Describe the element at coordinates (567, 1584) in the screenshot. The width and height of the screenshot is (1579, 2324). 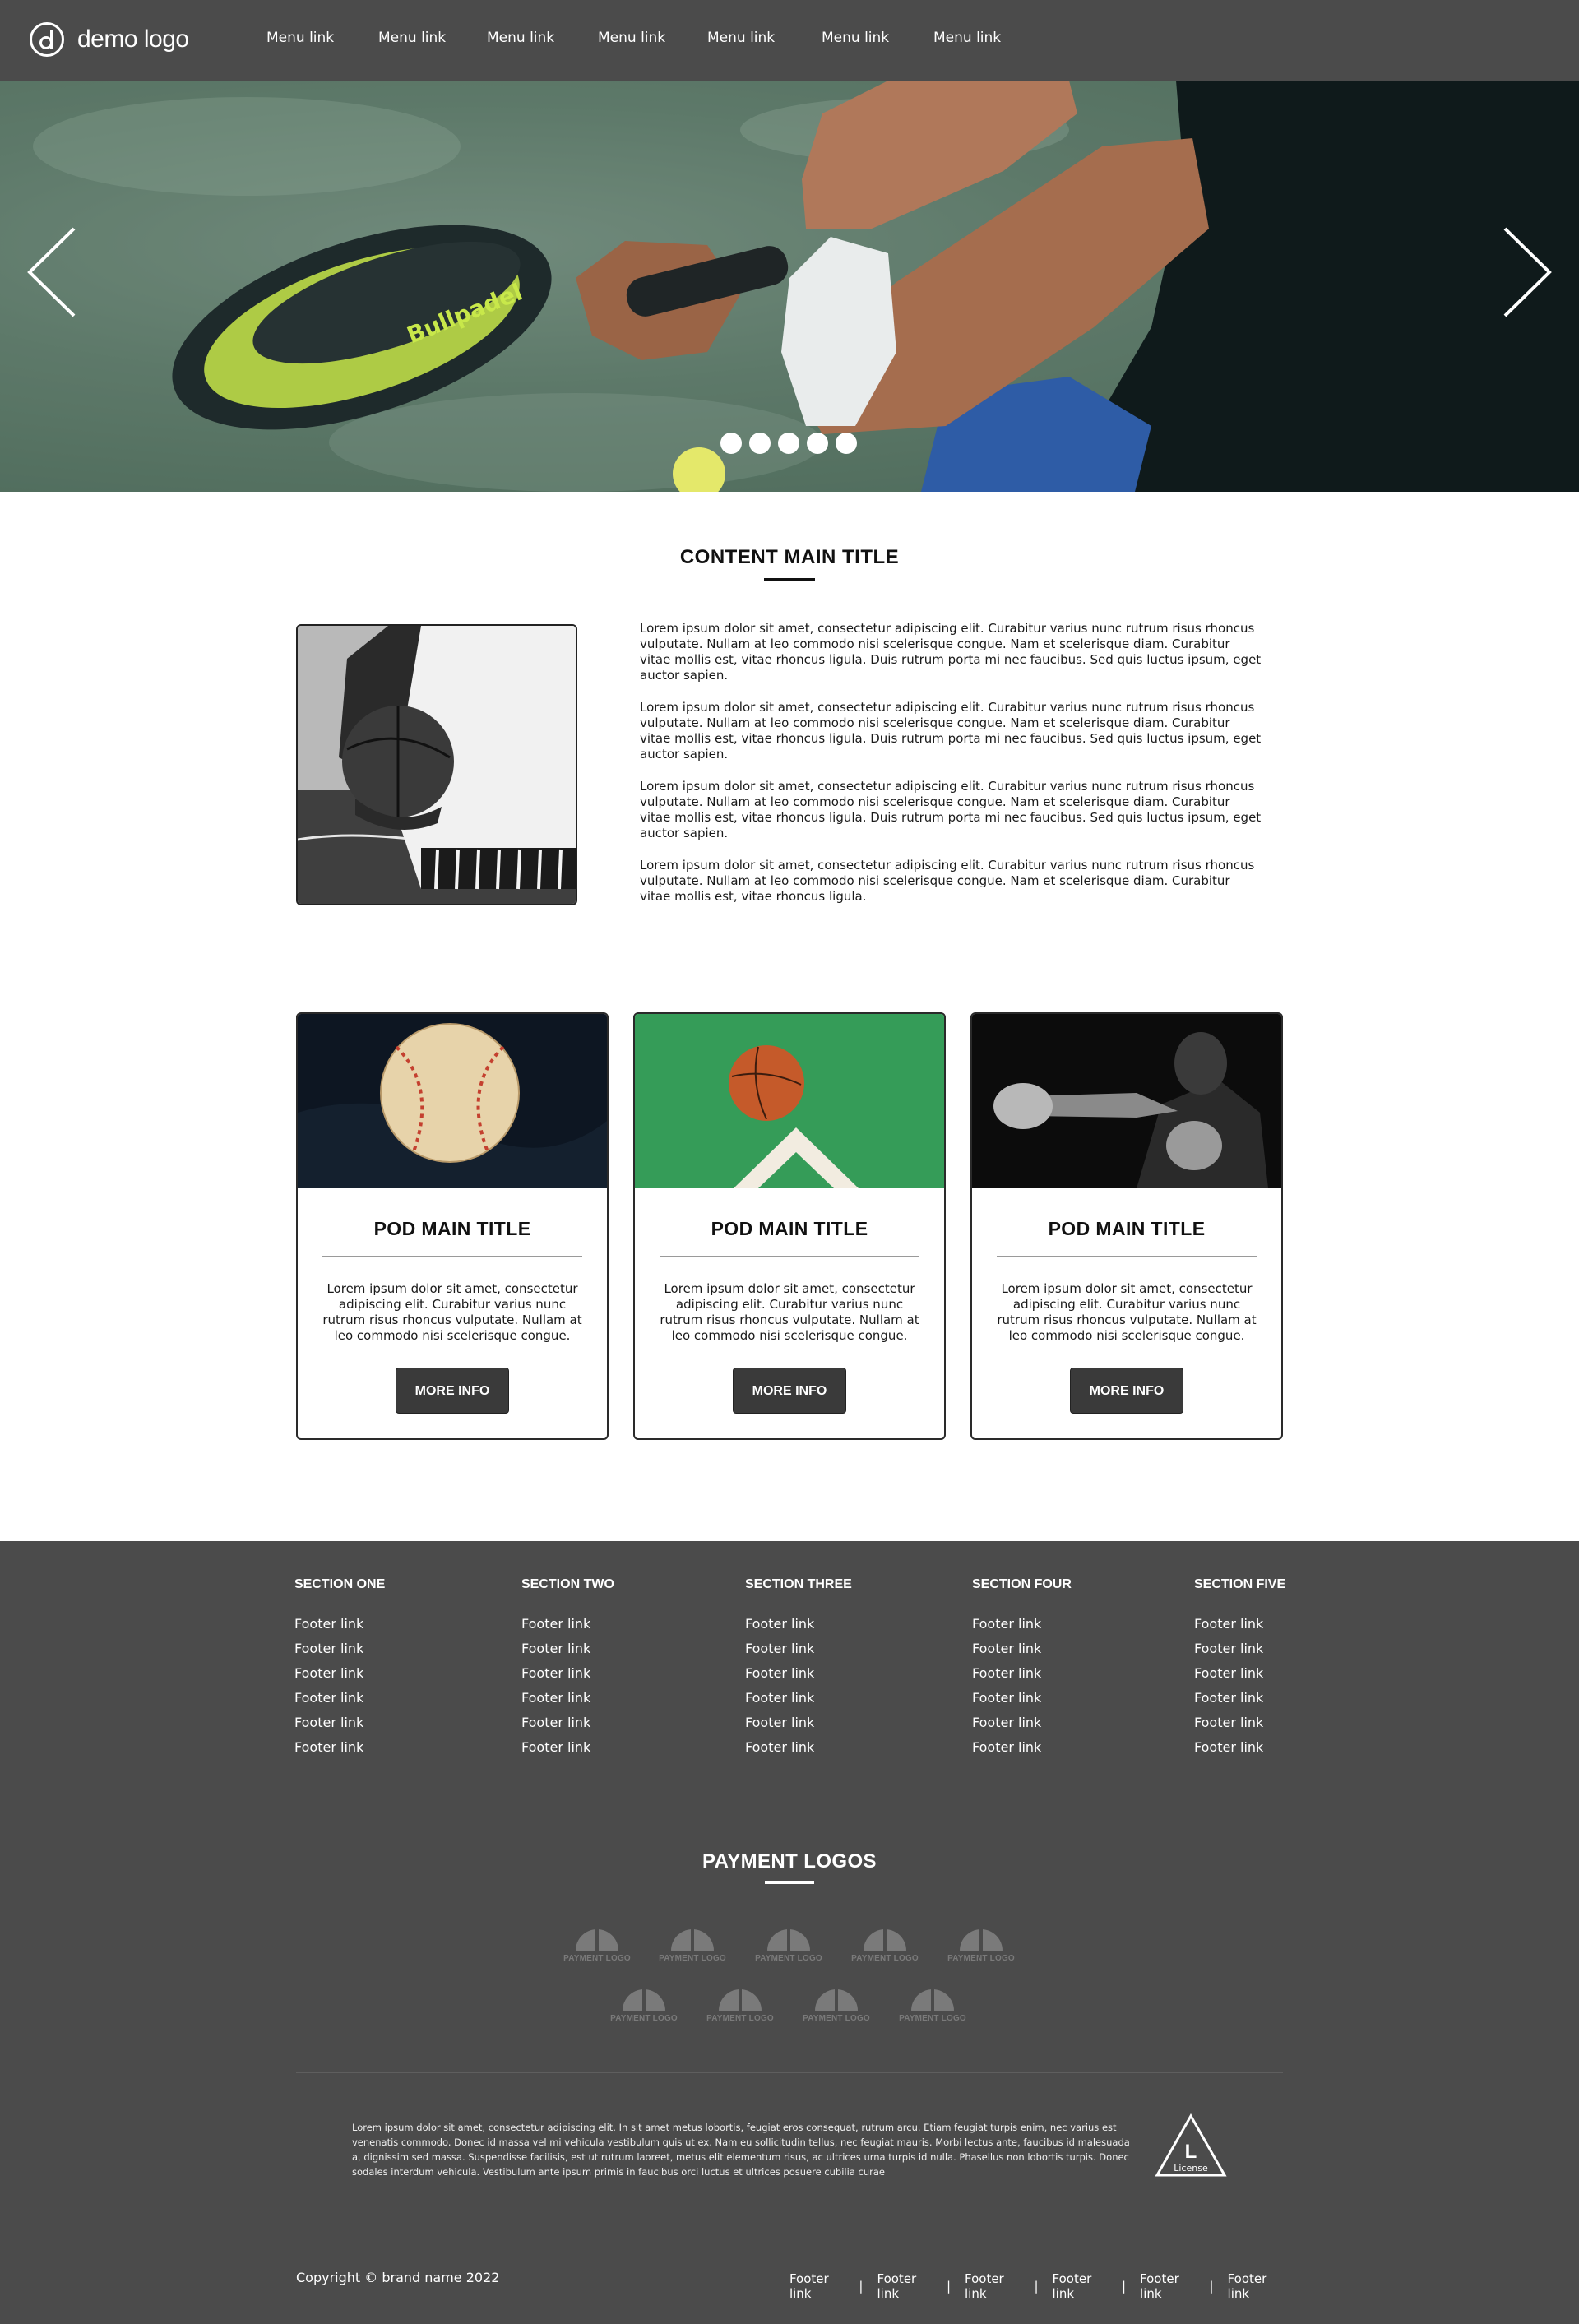
I see `footer-section-title: SECTION TWO` at that location.